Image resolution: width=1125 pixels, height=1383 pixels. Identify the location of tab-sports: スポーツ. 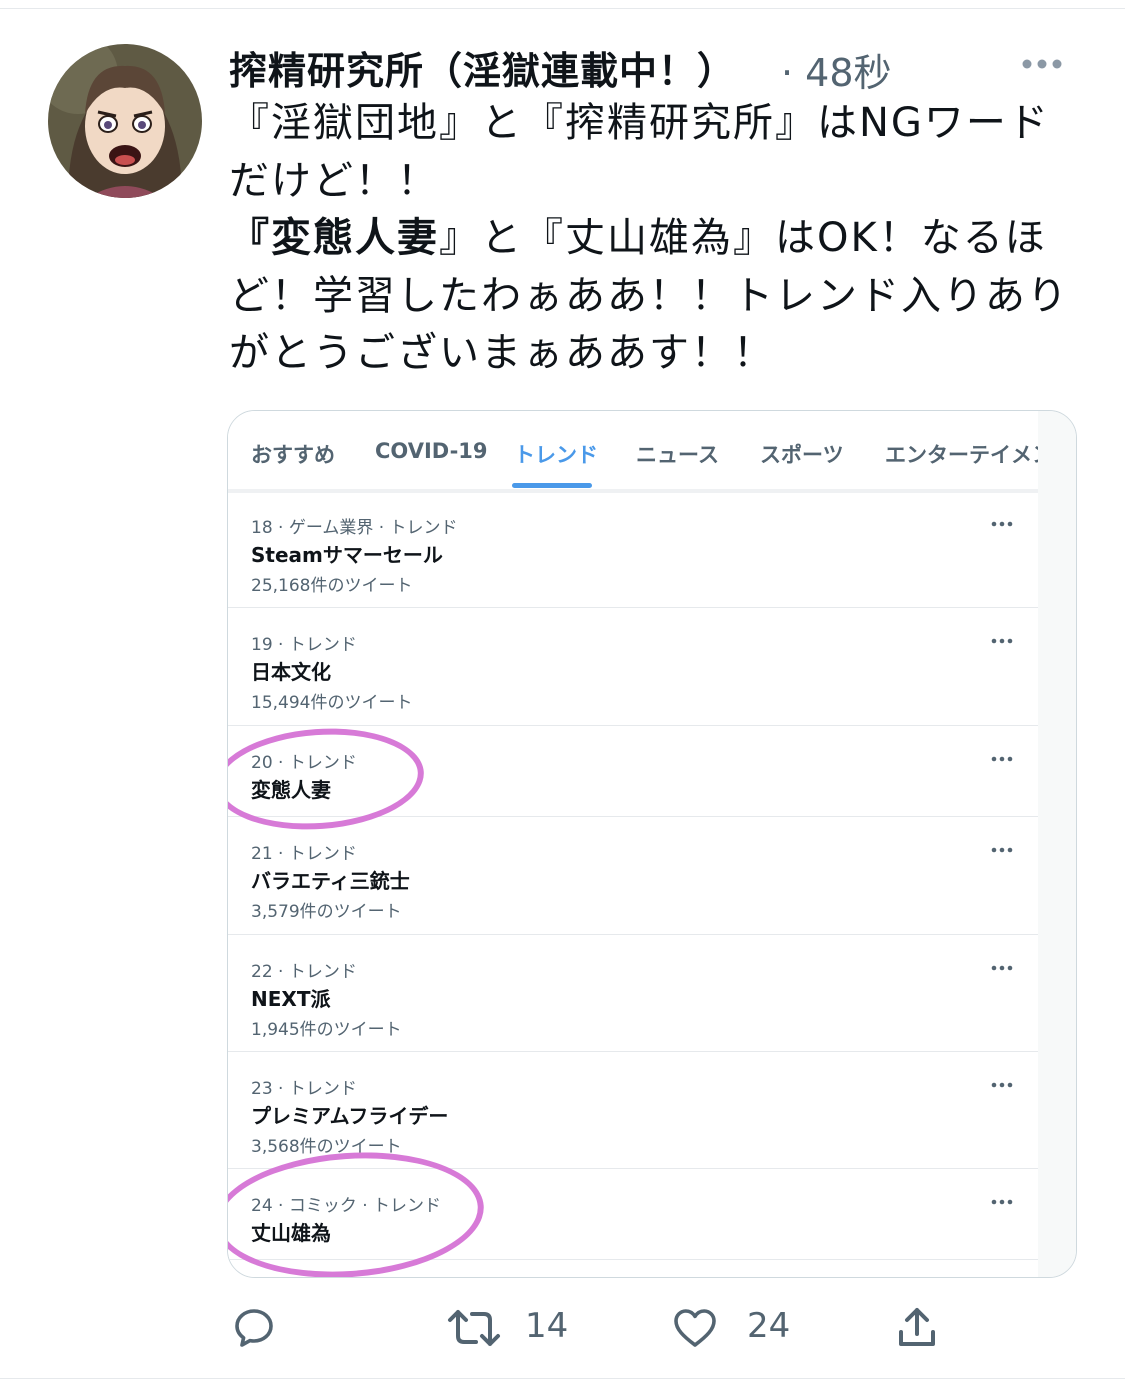
(802, 455).